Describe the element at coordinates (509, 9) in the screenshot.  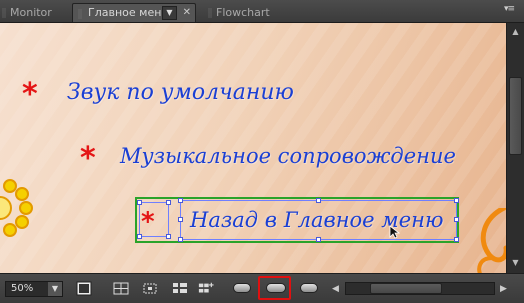
I see `panel-menu-icon: ▾≡` at that location.